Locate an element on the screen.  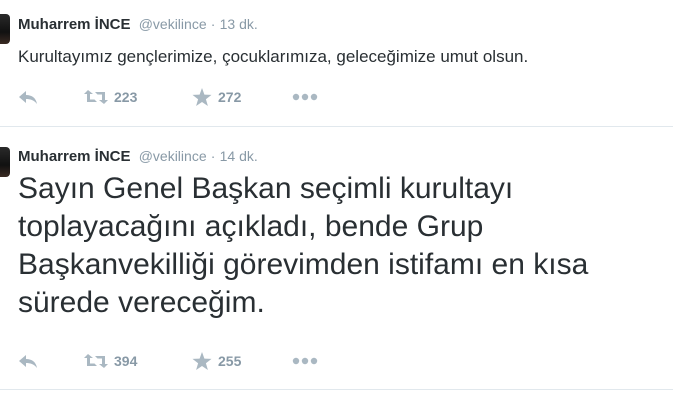
retweet-count: 394 is located at coordinates (126, 361).